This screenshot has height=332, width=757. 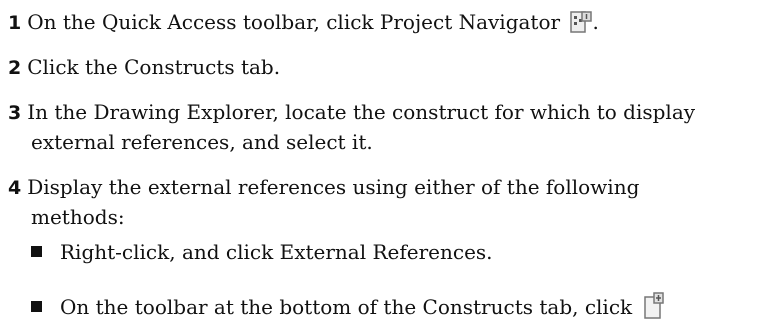 I want to click on instruction-step-2: 2 Click the Constructs tab., so click(x=144, y=67).